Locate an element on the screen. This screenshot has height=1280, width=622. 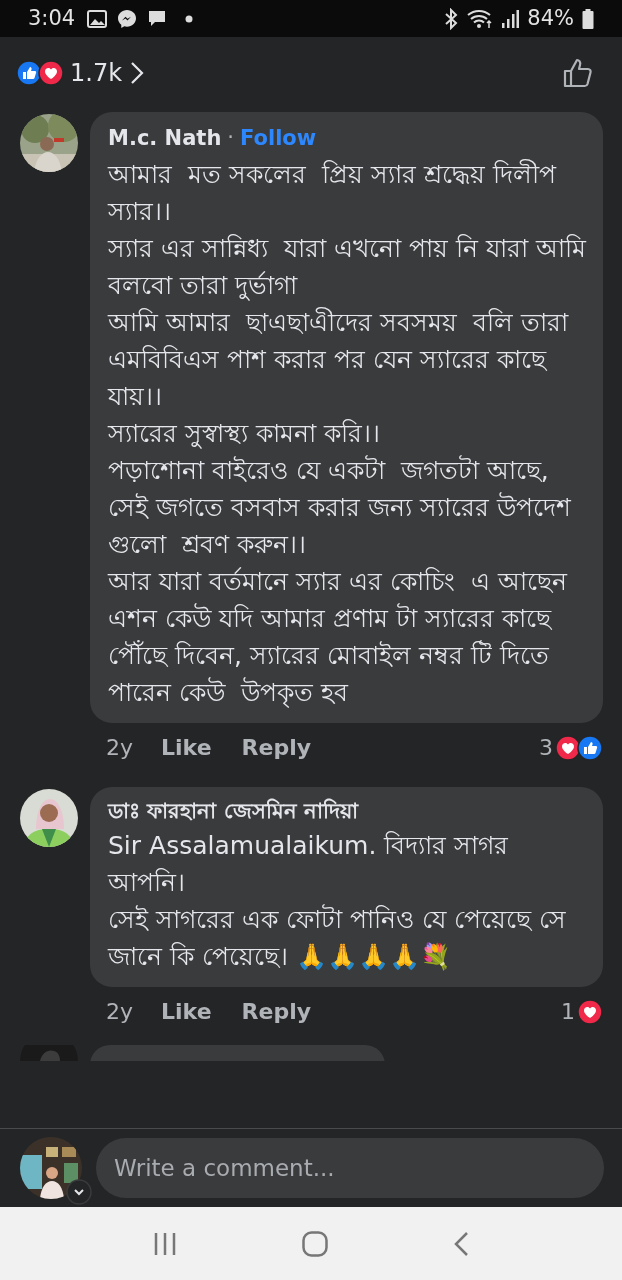
comment-reaction-count: 3 is located at coordinates (546, 747).